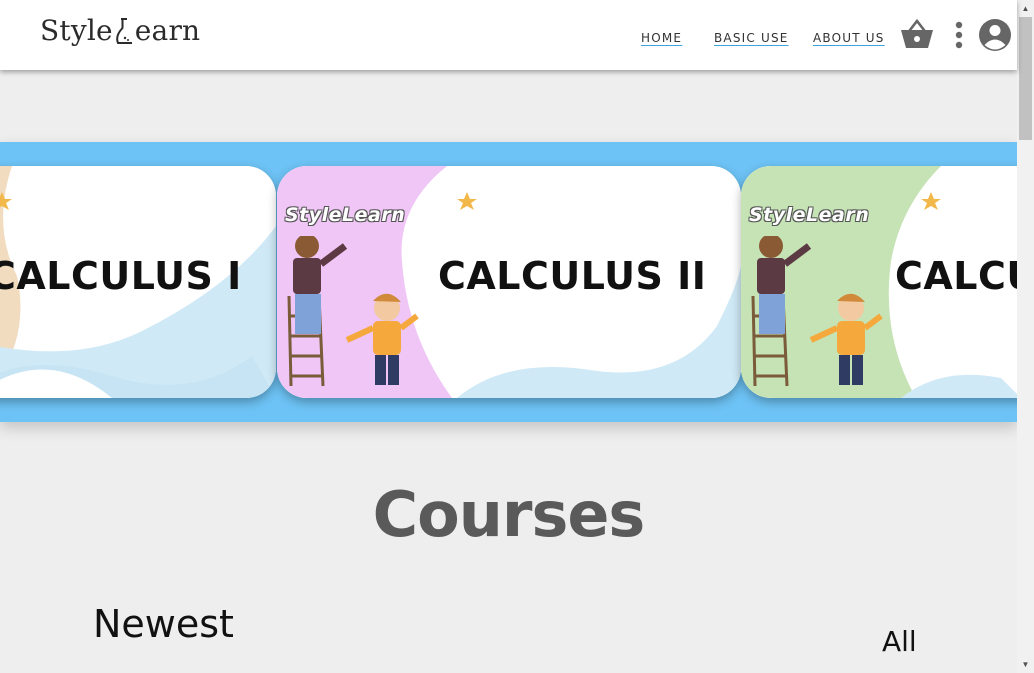  What do you see at coordinates (956, 276) in the screenshot?
I see `slide-title: CALCULUS III` at bounding box center [956, 276].